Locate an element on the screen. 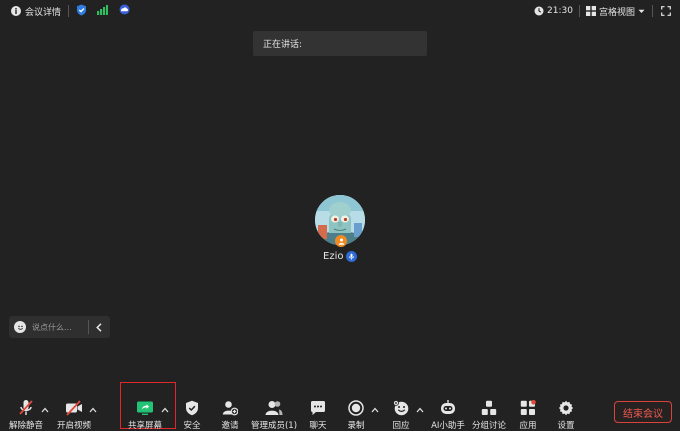  chat-icon is located at coordinates (318, 407).